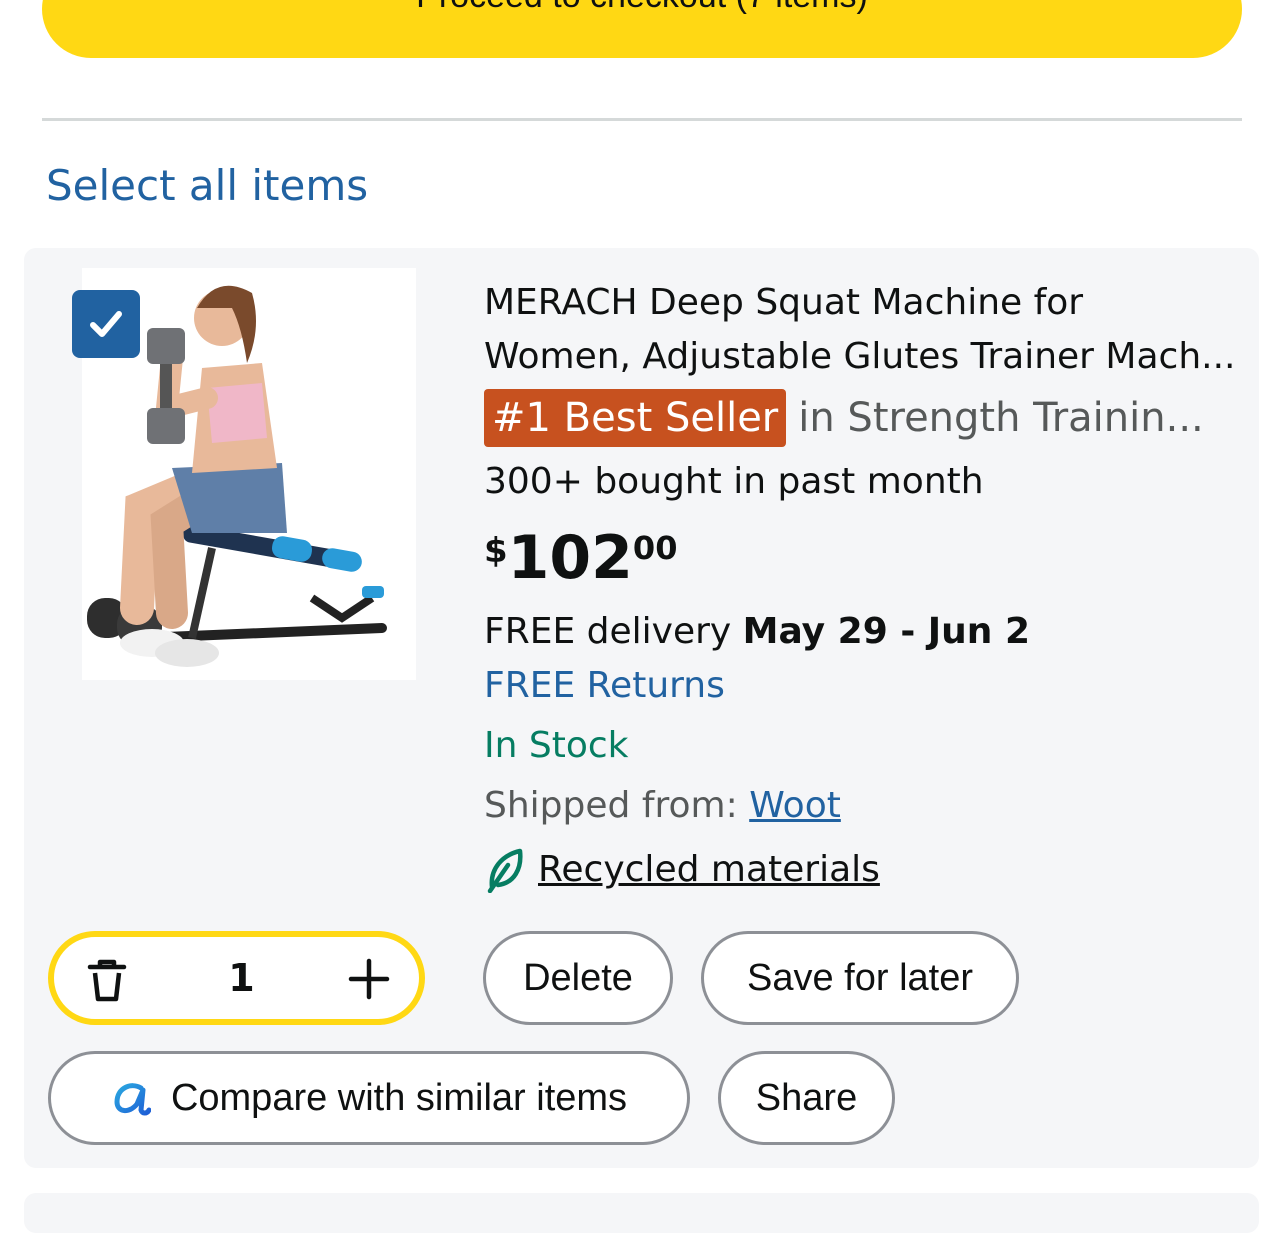  I want to click on product-title-line-1: MERACH Deep Squat Machine for, so click(784, 302).